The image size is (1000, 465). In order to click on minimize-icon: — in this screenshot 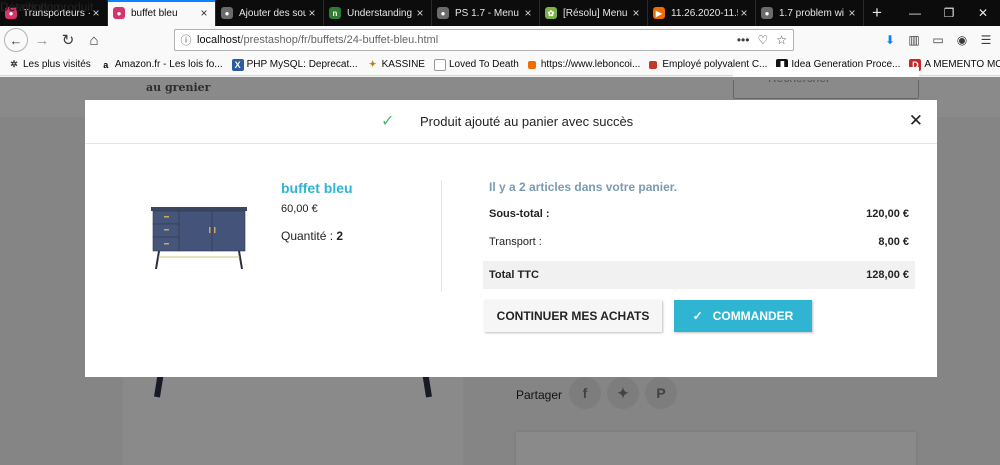, I will do `click(915, 13)`.